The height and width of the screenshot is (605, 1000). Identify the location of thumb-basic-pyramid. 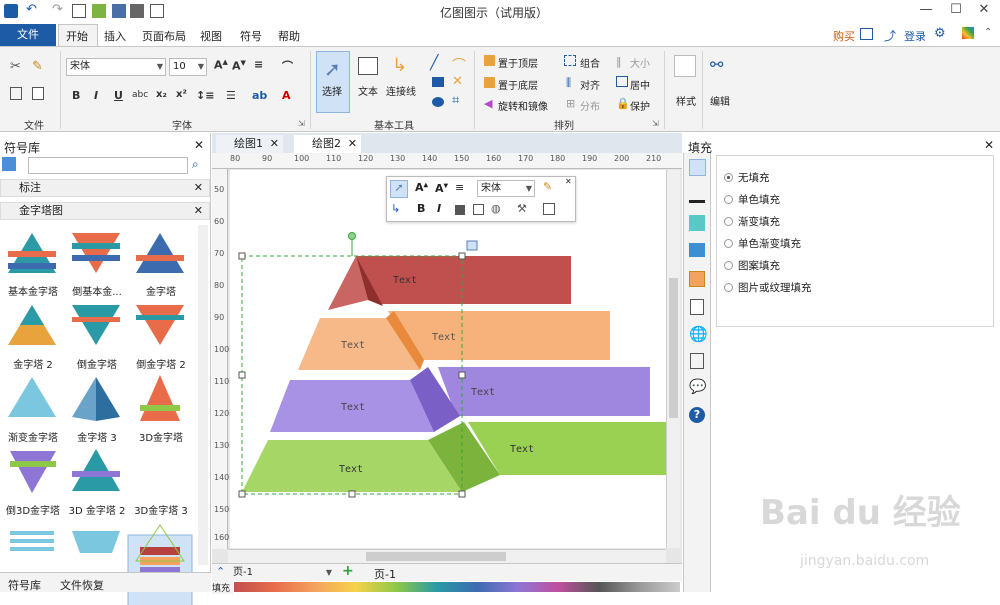
(32, 253).